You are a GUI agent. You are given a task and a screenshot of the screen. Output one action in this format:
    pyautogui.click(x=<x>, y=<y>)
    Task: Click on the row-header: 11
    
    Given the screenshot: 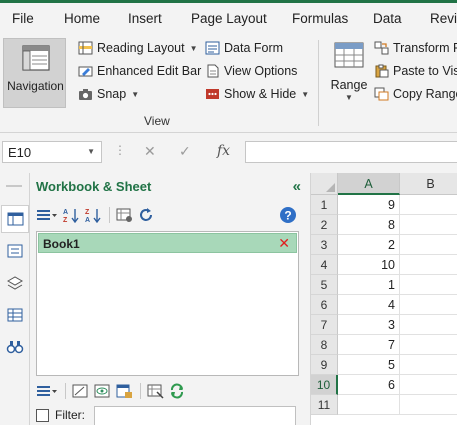 What is the action you would take?
    pyautogui.click(x=324, y=405)
    